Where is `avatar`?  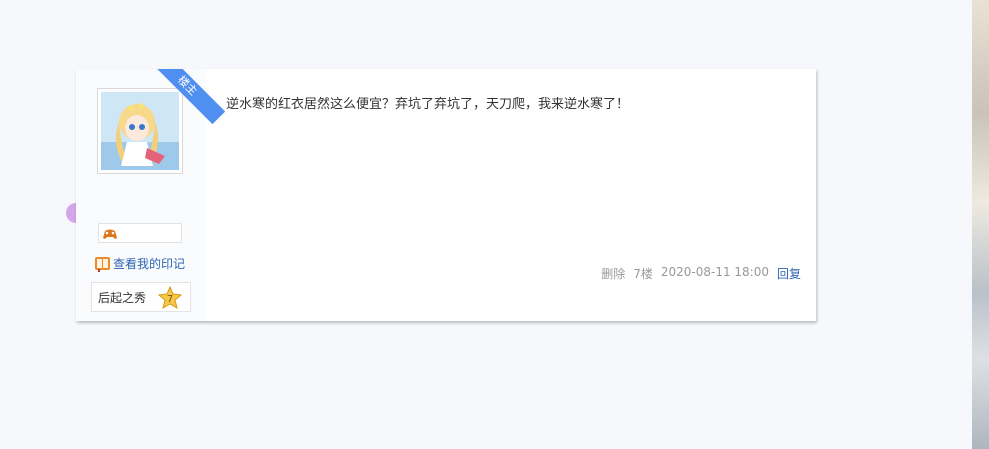 avatar is located at coordinates (140, 131).